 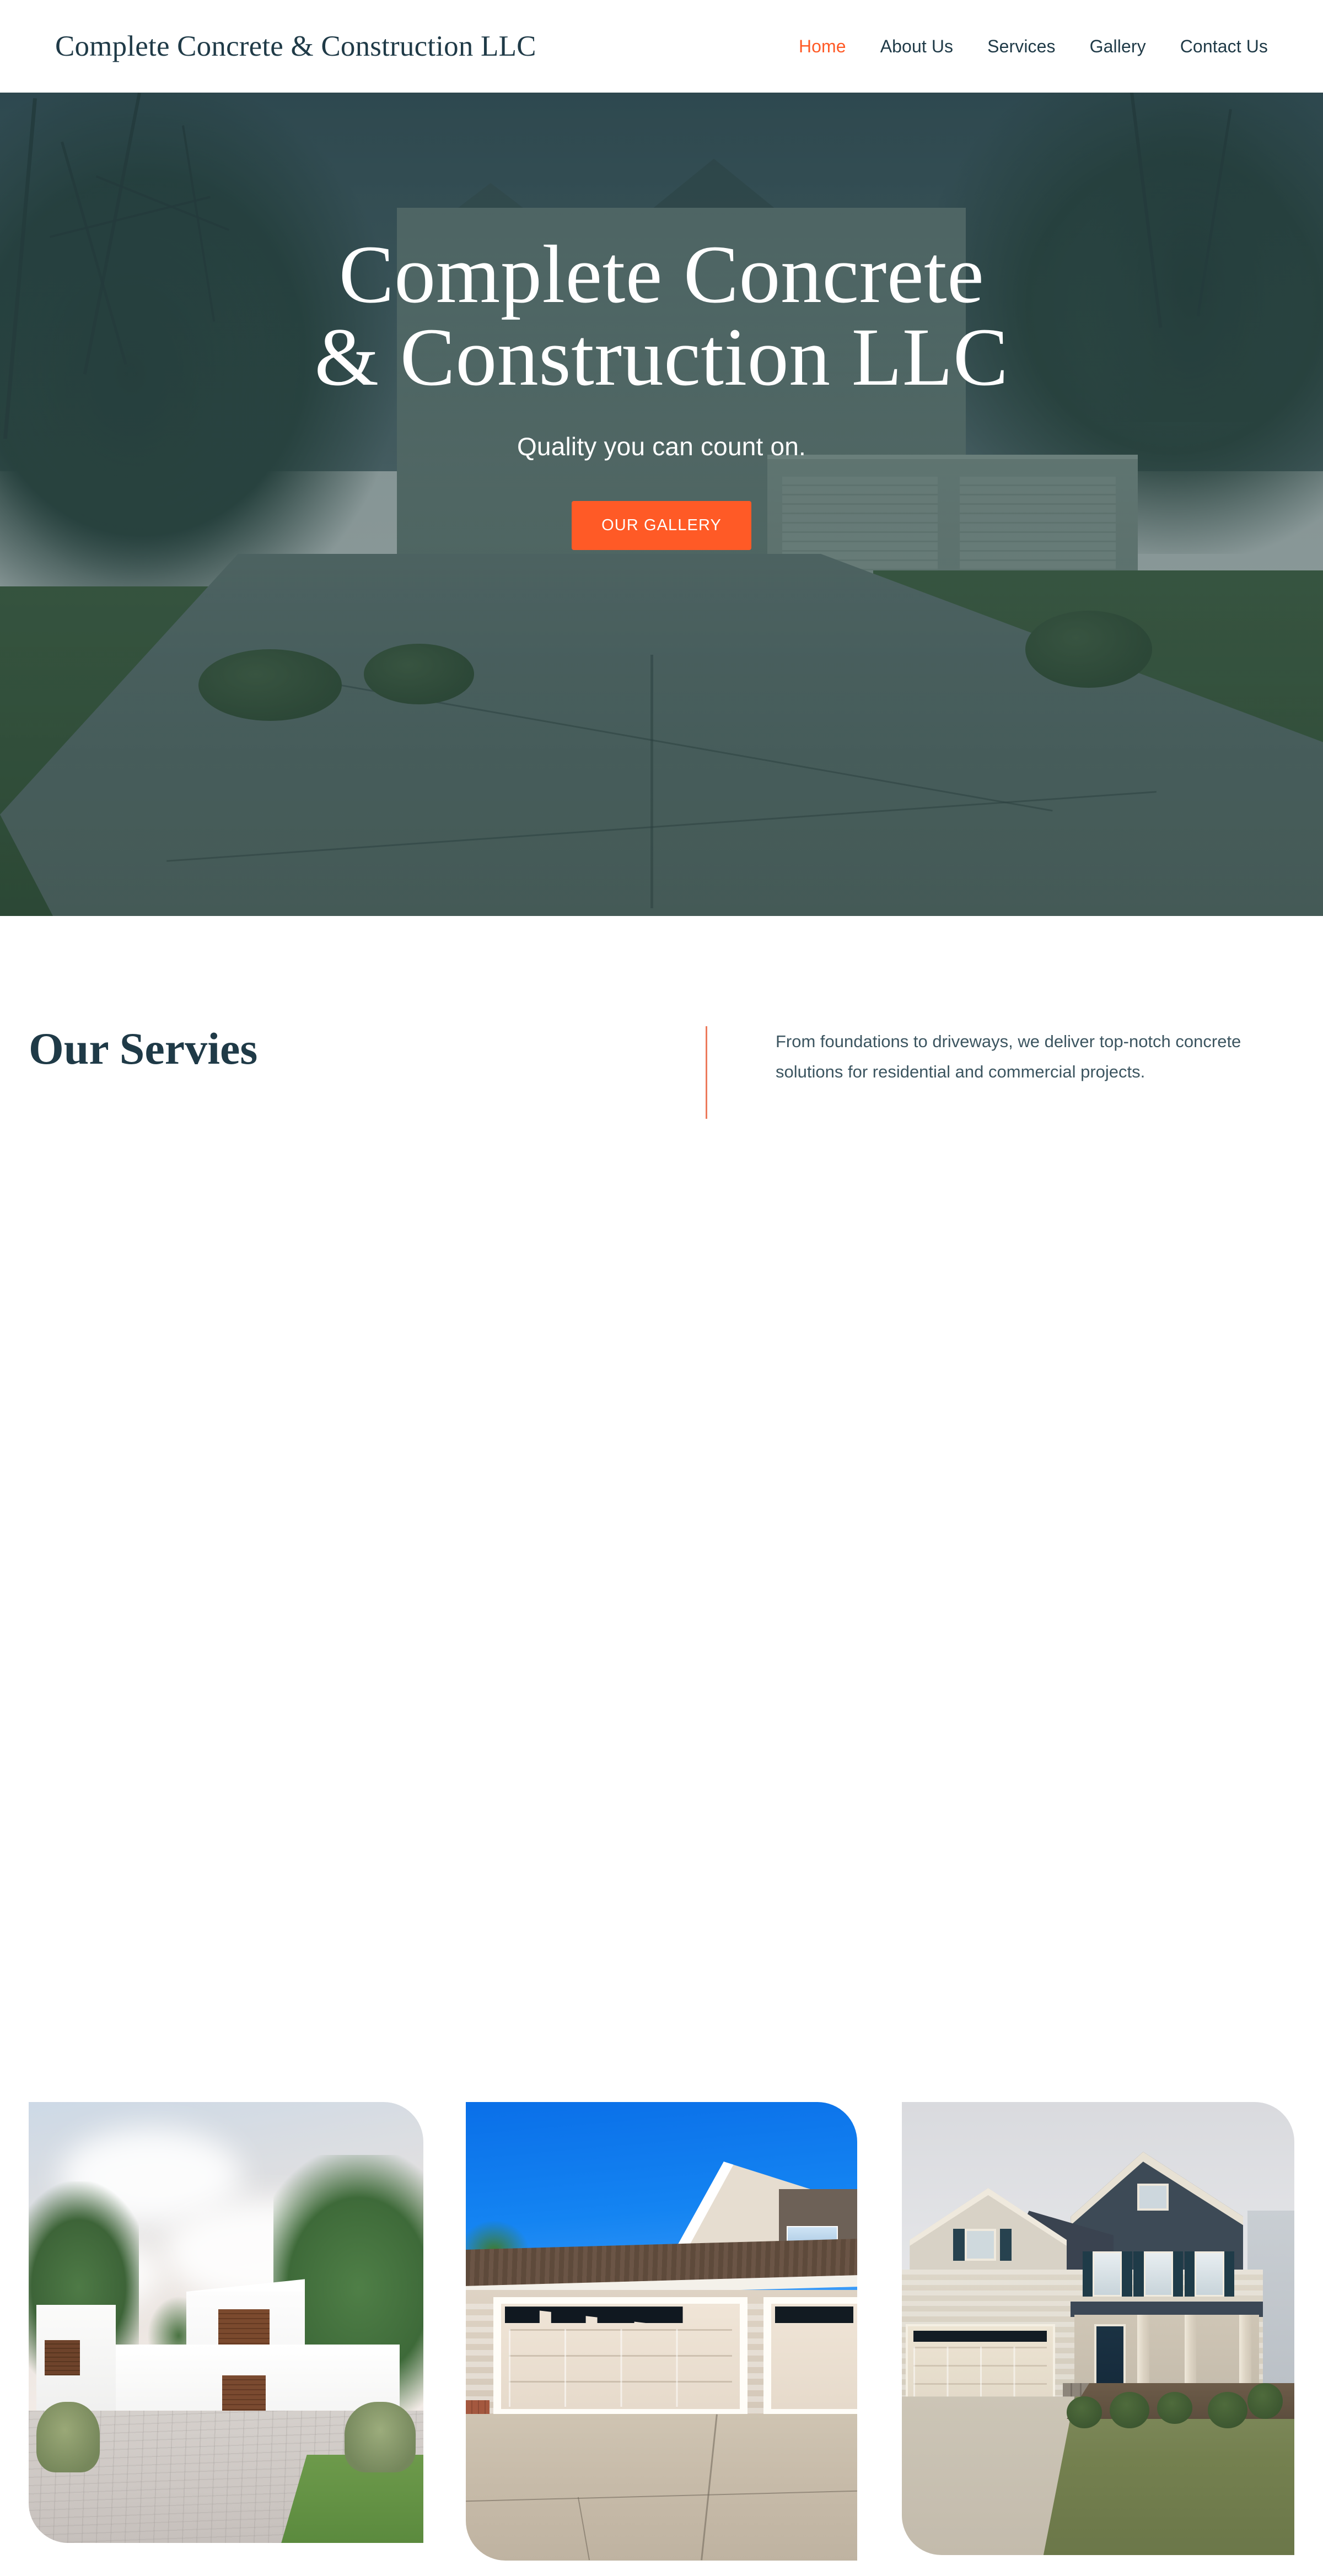 I want to click on nav-item-home: Home, so click(x=822, y=47).